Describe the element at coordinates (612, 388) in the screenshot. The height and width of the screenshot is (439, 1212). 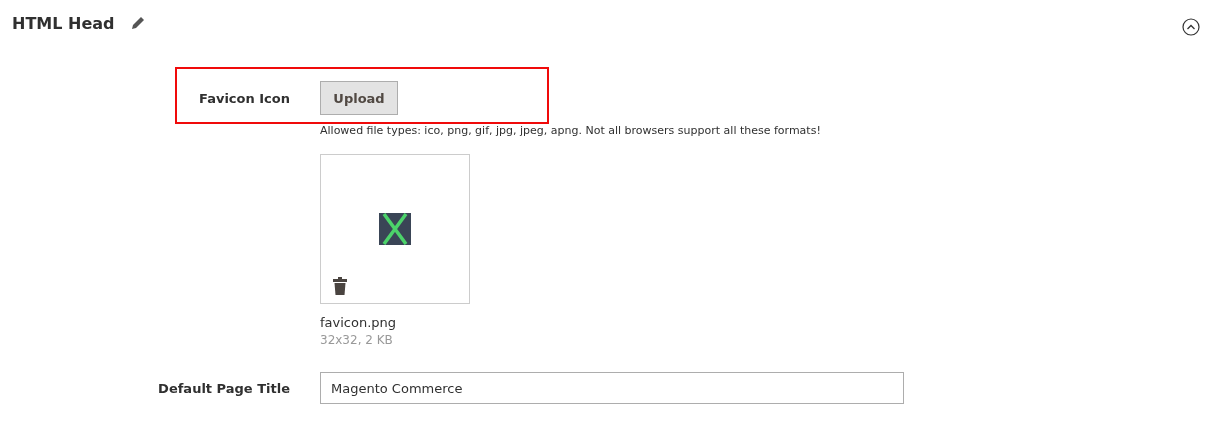
I see `page-title-field: Magento Commerce` at that location.